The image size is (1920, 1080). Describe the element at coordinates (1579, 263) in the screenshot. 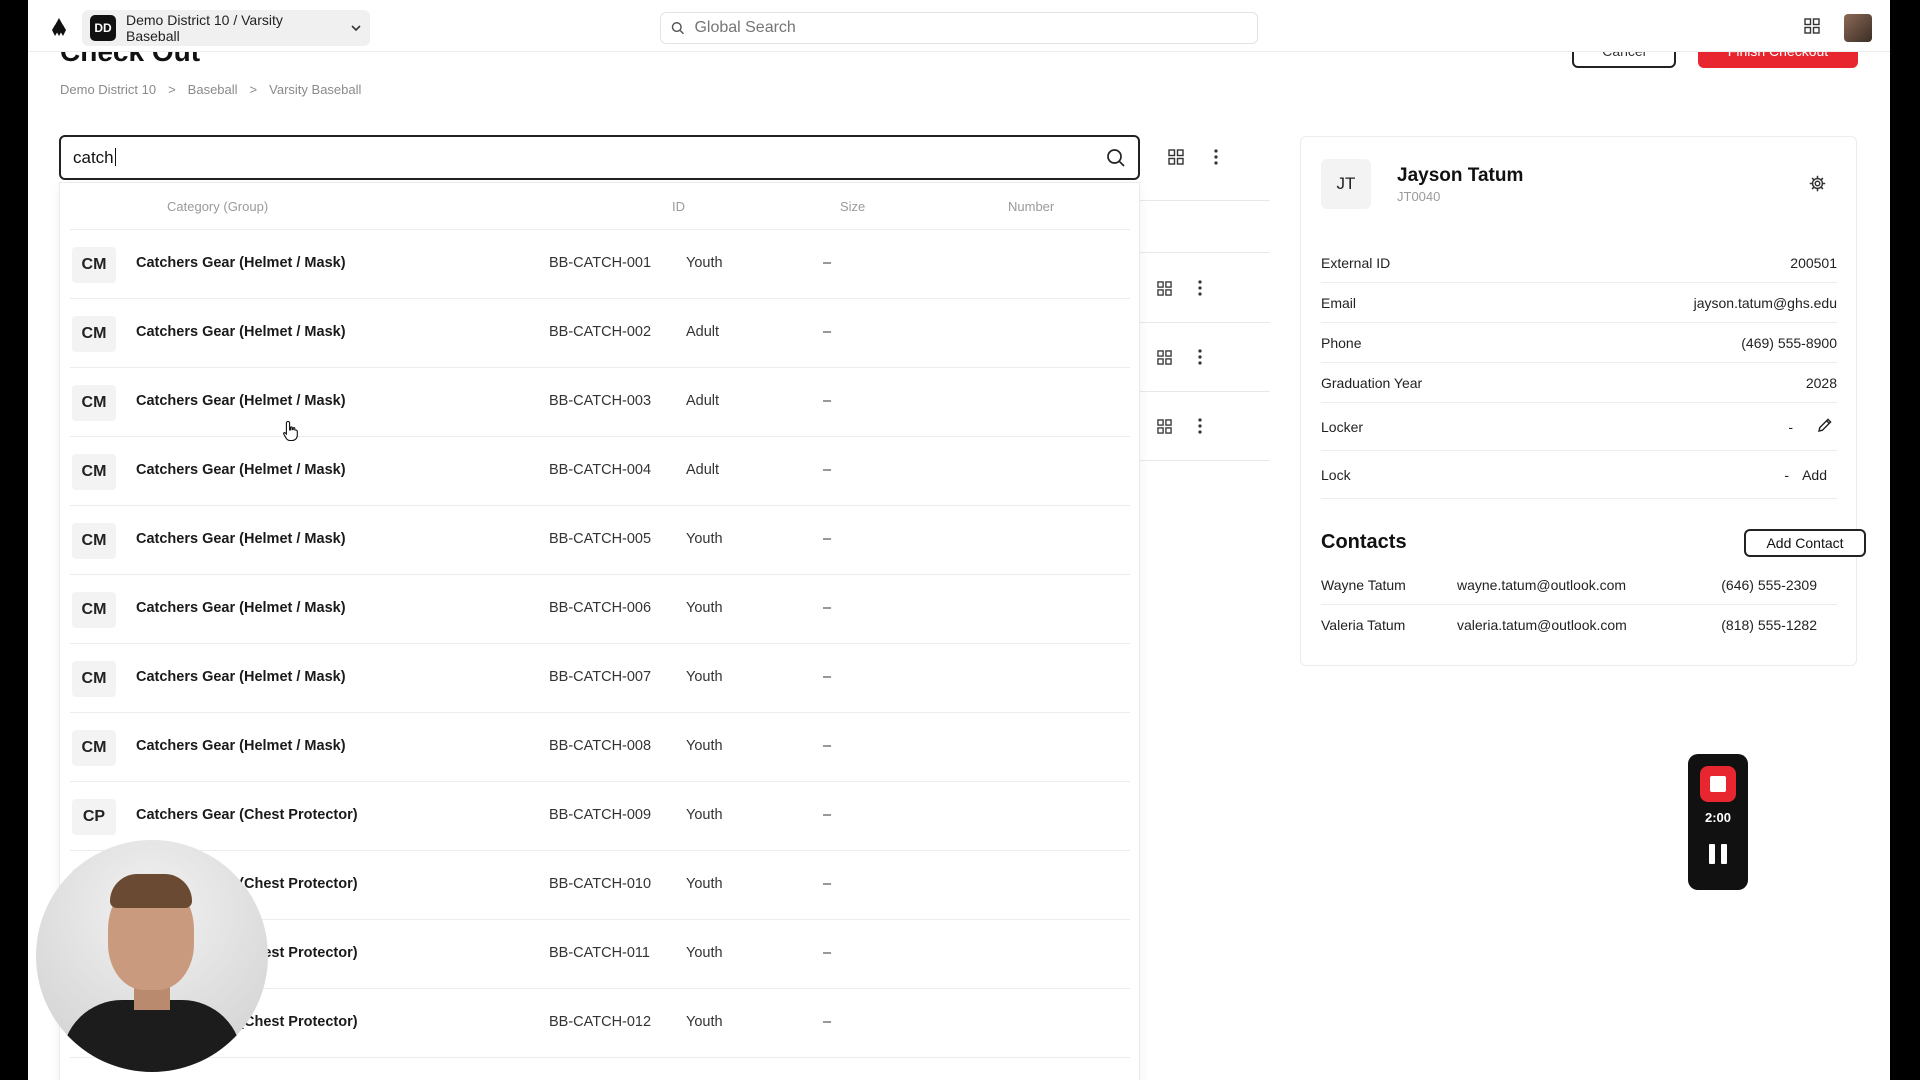

I see `field-external-id: External ID 200501` at that location.